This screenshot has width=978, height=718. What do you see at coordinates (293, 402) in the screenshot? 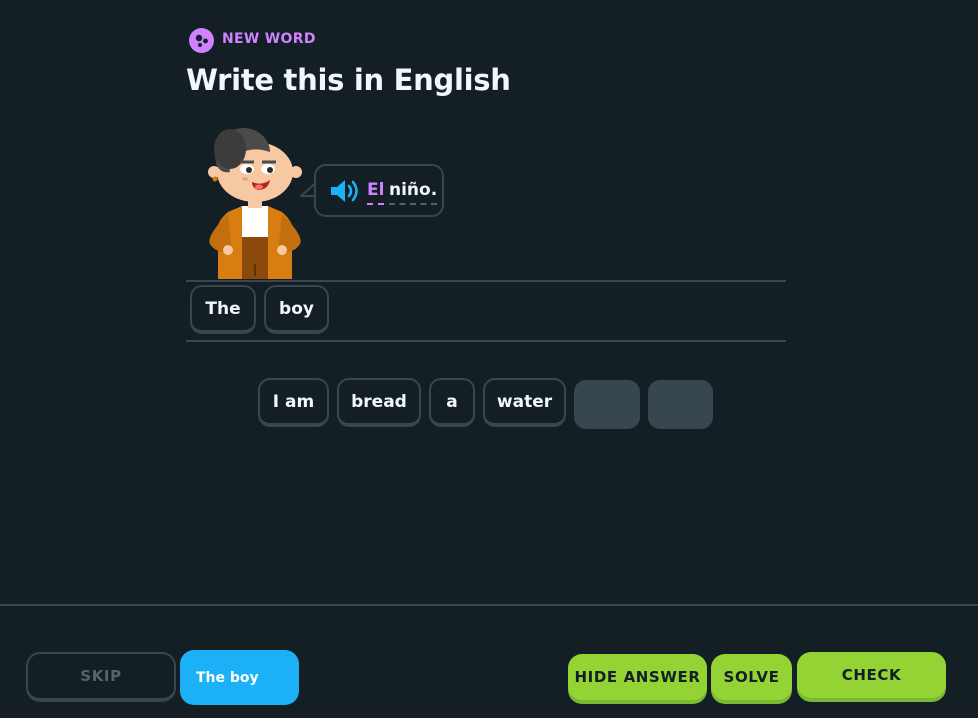
I see `word-bank-tile: I am` at bounding box center [293, 402].